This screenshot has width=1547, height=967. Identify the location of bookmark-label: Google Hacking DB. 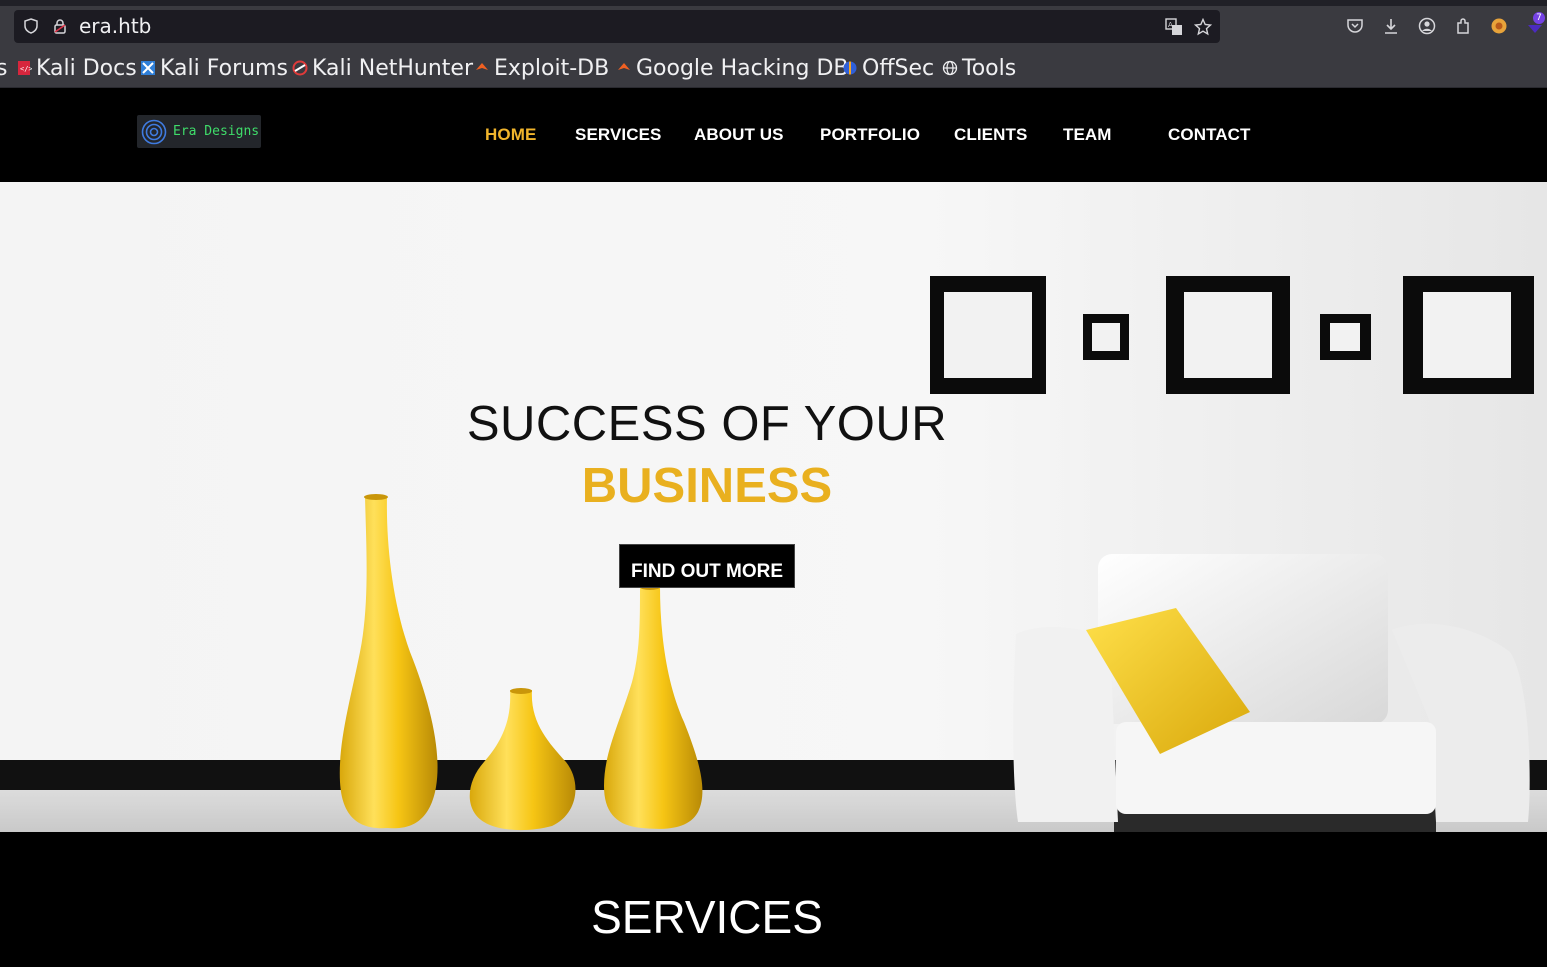
(742, 68).